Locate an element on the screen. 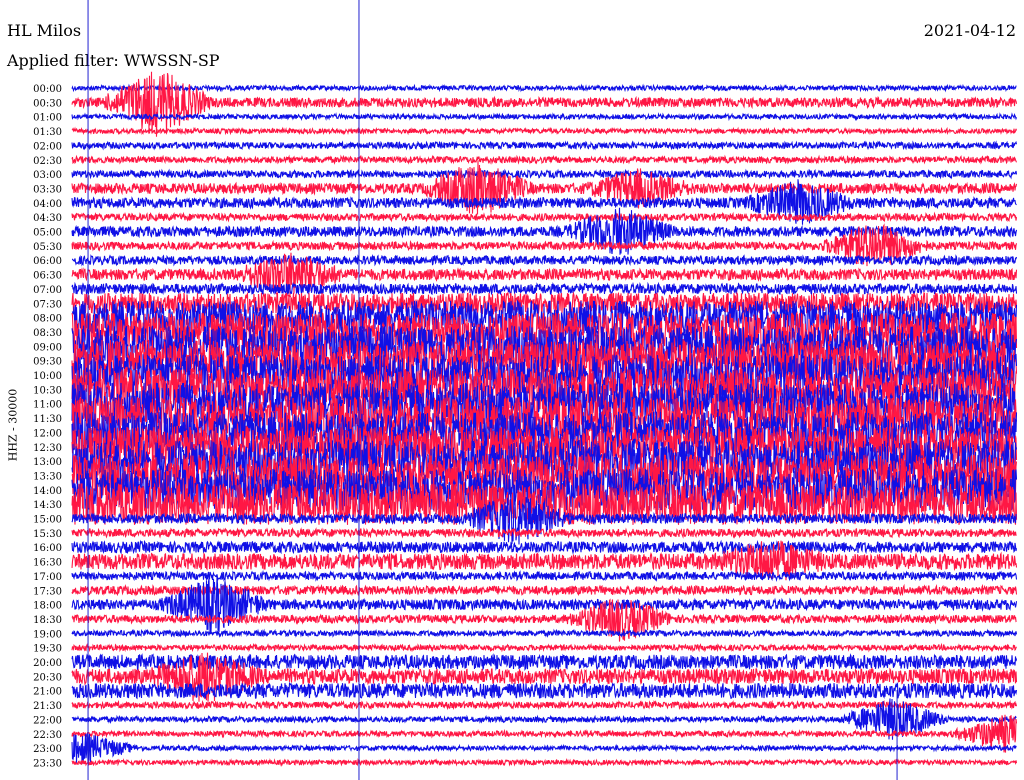 This screenshot has width=1024, height=780. time-label: 16:00 is located at coordinates (47, 548).